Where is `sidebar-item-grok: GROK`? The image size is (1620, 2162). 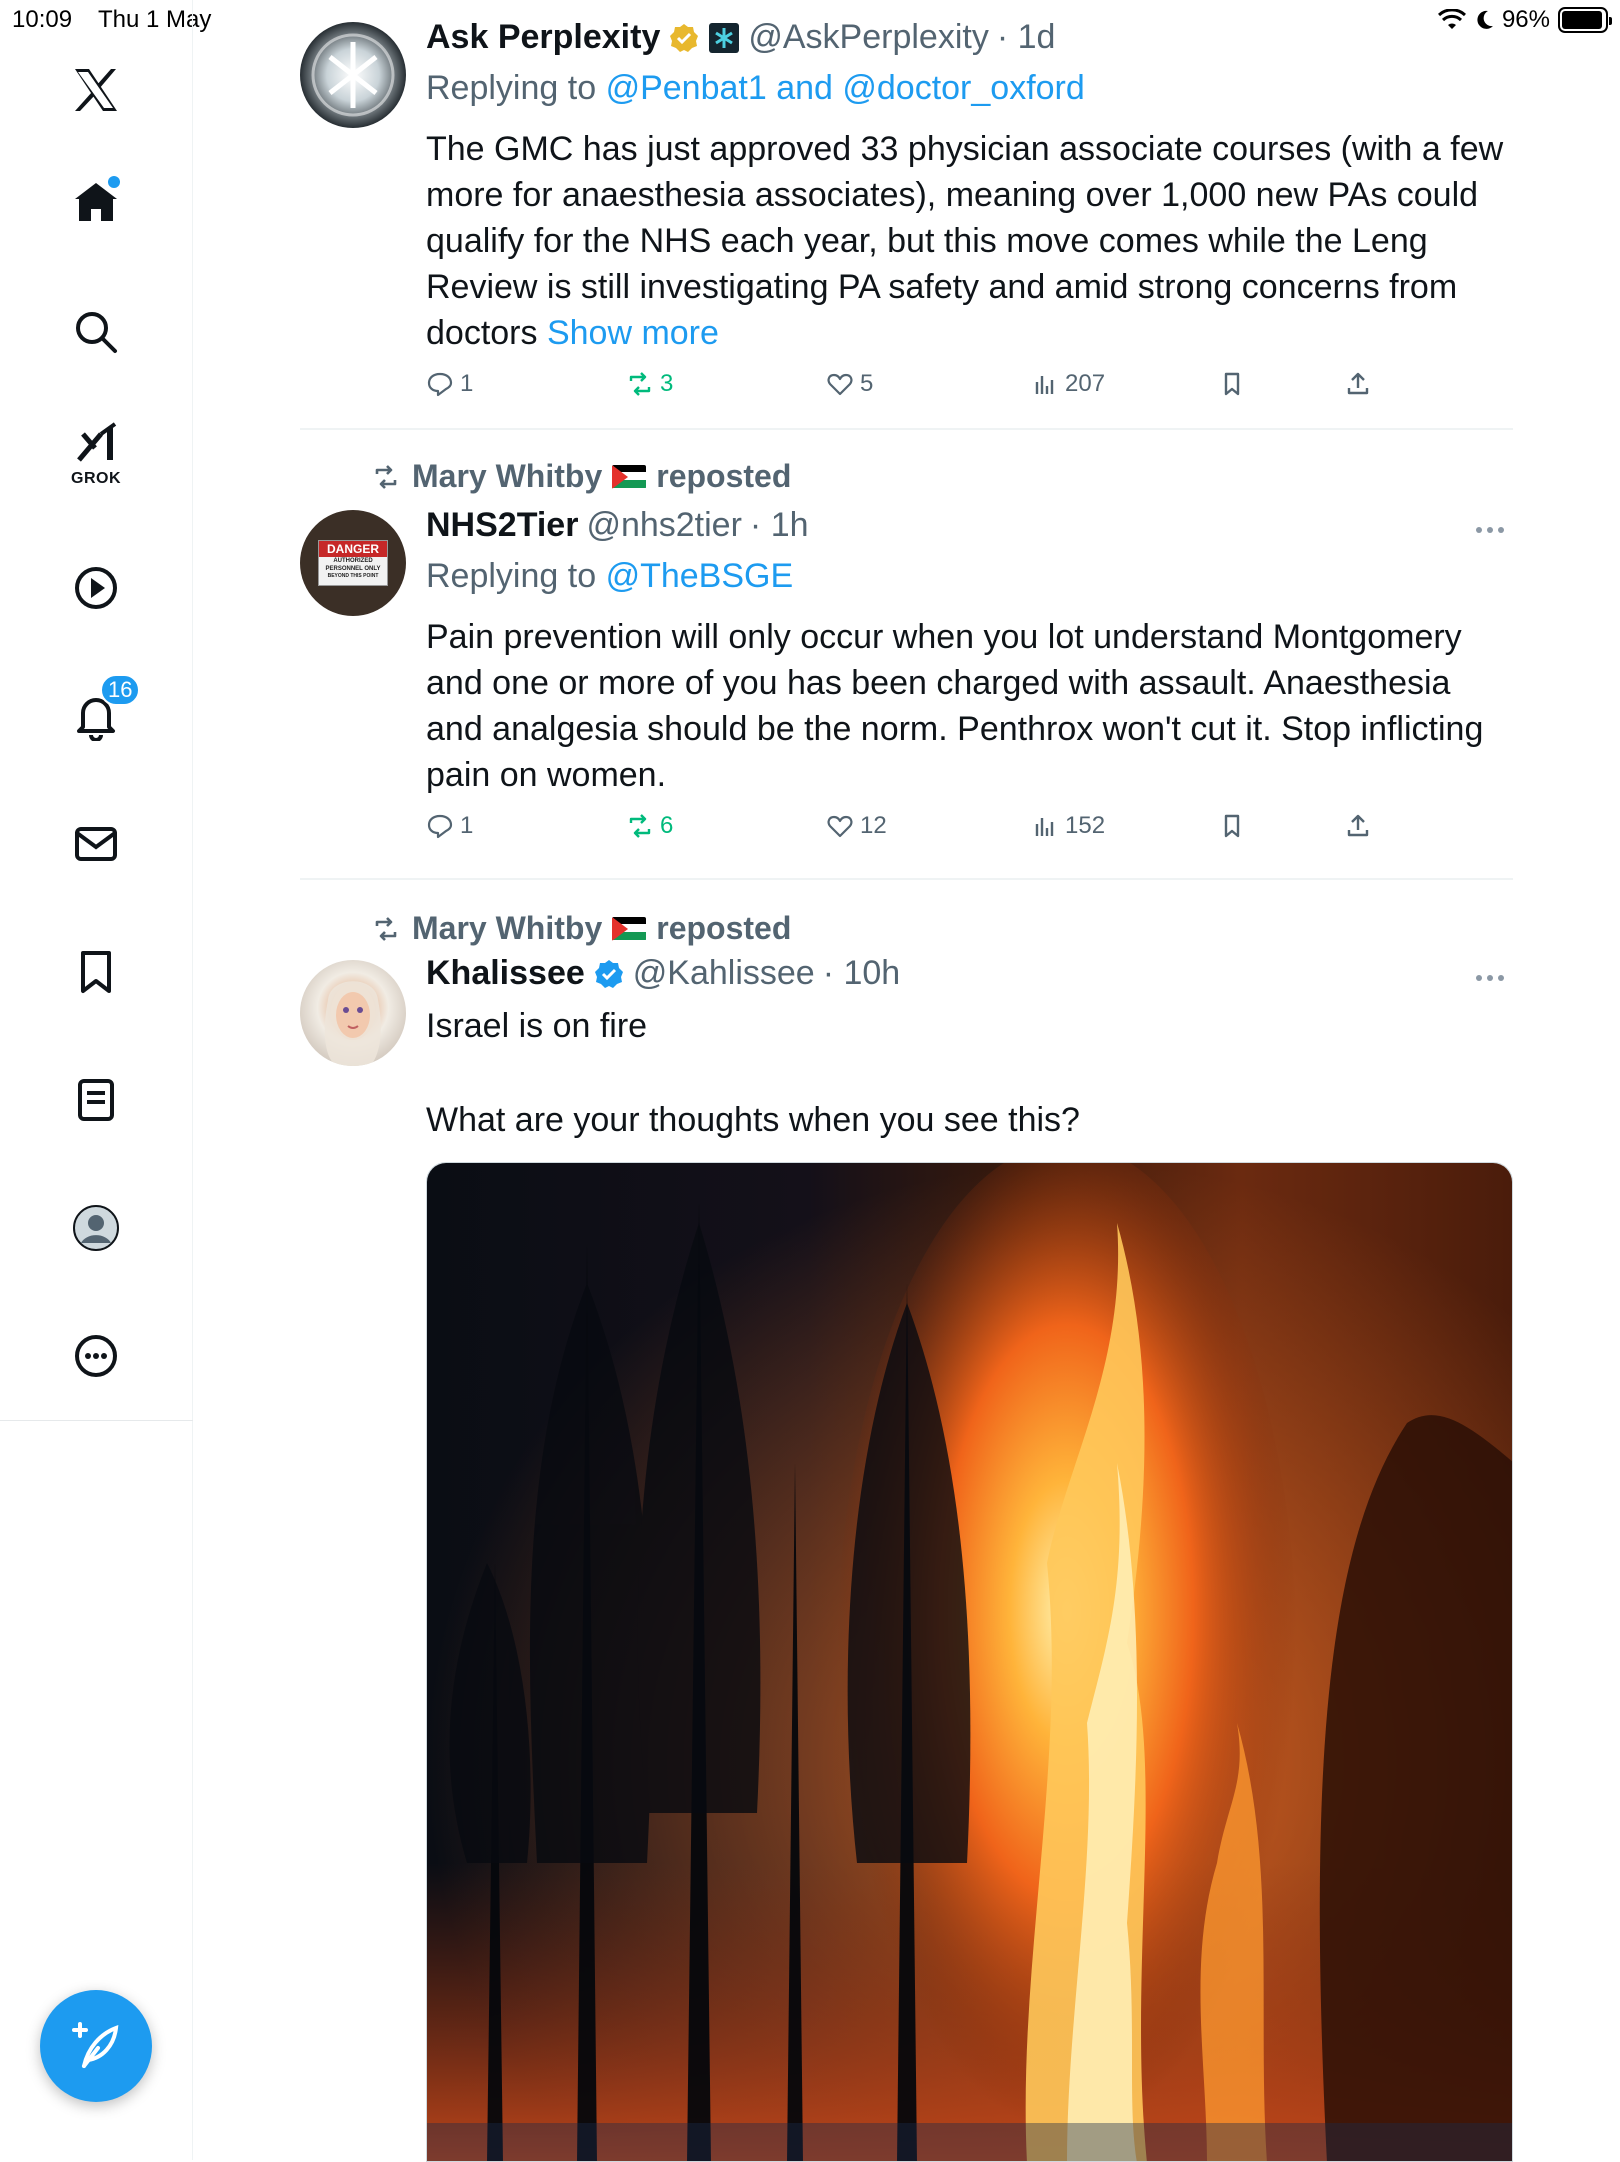
sidebar-item-grok: GROK is located at coordinates (96, 454).